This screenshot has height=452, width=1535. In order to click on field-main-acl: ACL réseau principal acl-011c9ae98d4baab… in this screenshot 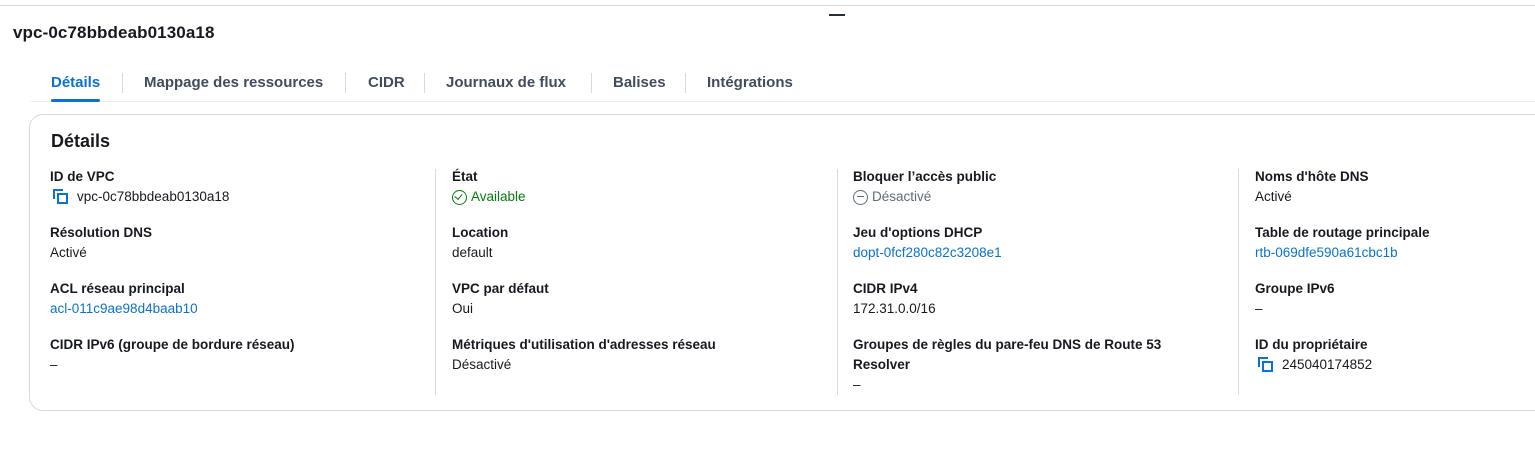, I will do `click(124, 299)`.